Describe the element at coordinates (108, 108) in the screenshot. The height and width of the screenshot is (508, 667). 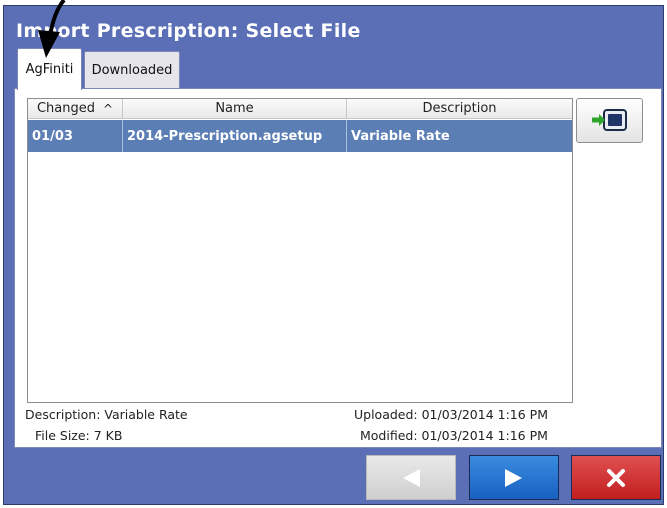
I see `sort-ascending-icon: ^` at that location.